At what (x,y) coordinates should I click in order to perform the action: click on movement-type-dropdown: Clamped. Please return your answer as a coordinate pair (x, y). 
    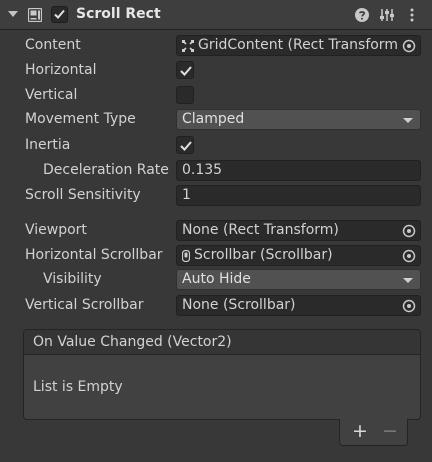
    Looking at the image, I should click on (298, 119).